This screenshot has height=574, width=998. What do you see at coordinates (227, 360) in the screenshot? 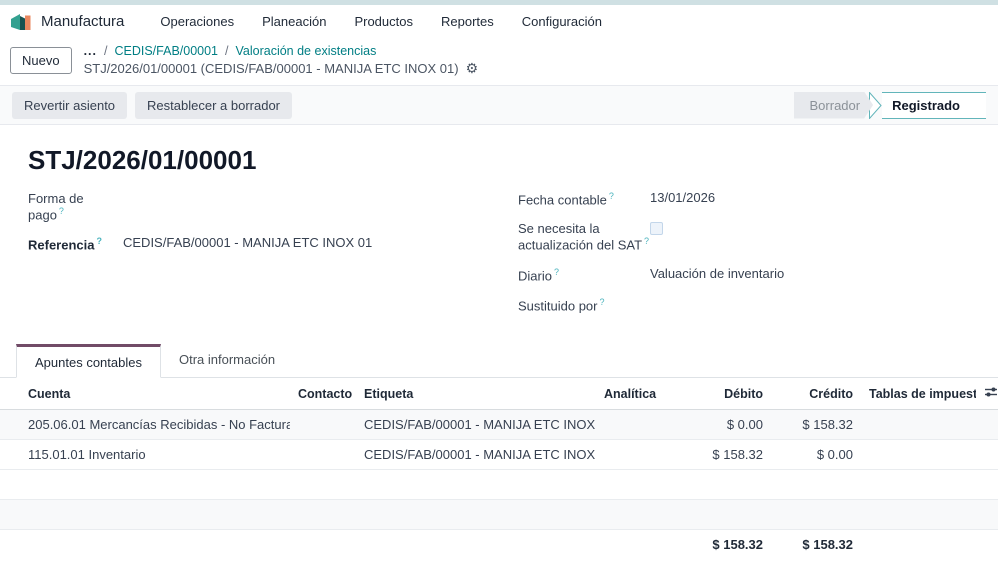
I see `tab-otra-informacion: Otra información` at bounding box center [227, 360].